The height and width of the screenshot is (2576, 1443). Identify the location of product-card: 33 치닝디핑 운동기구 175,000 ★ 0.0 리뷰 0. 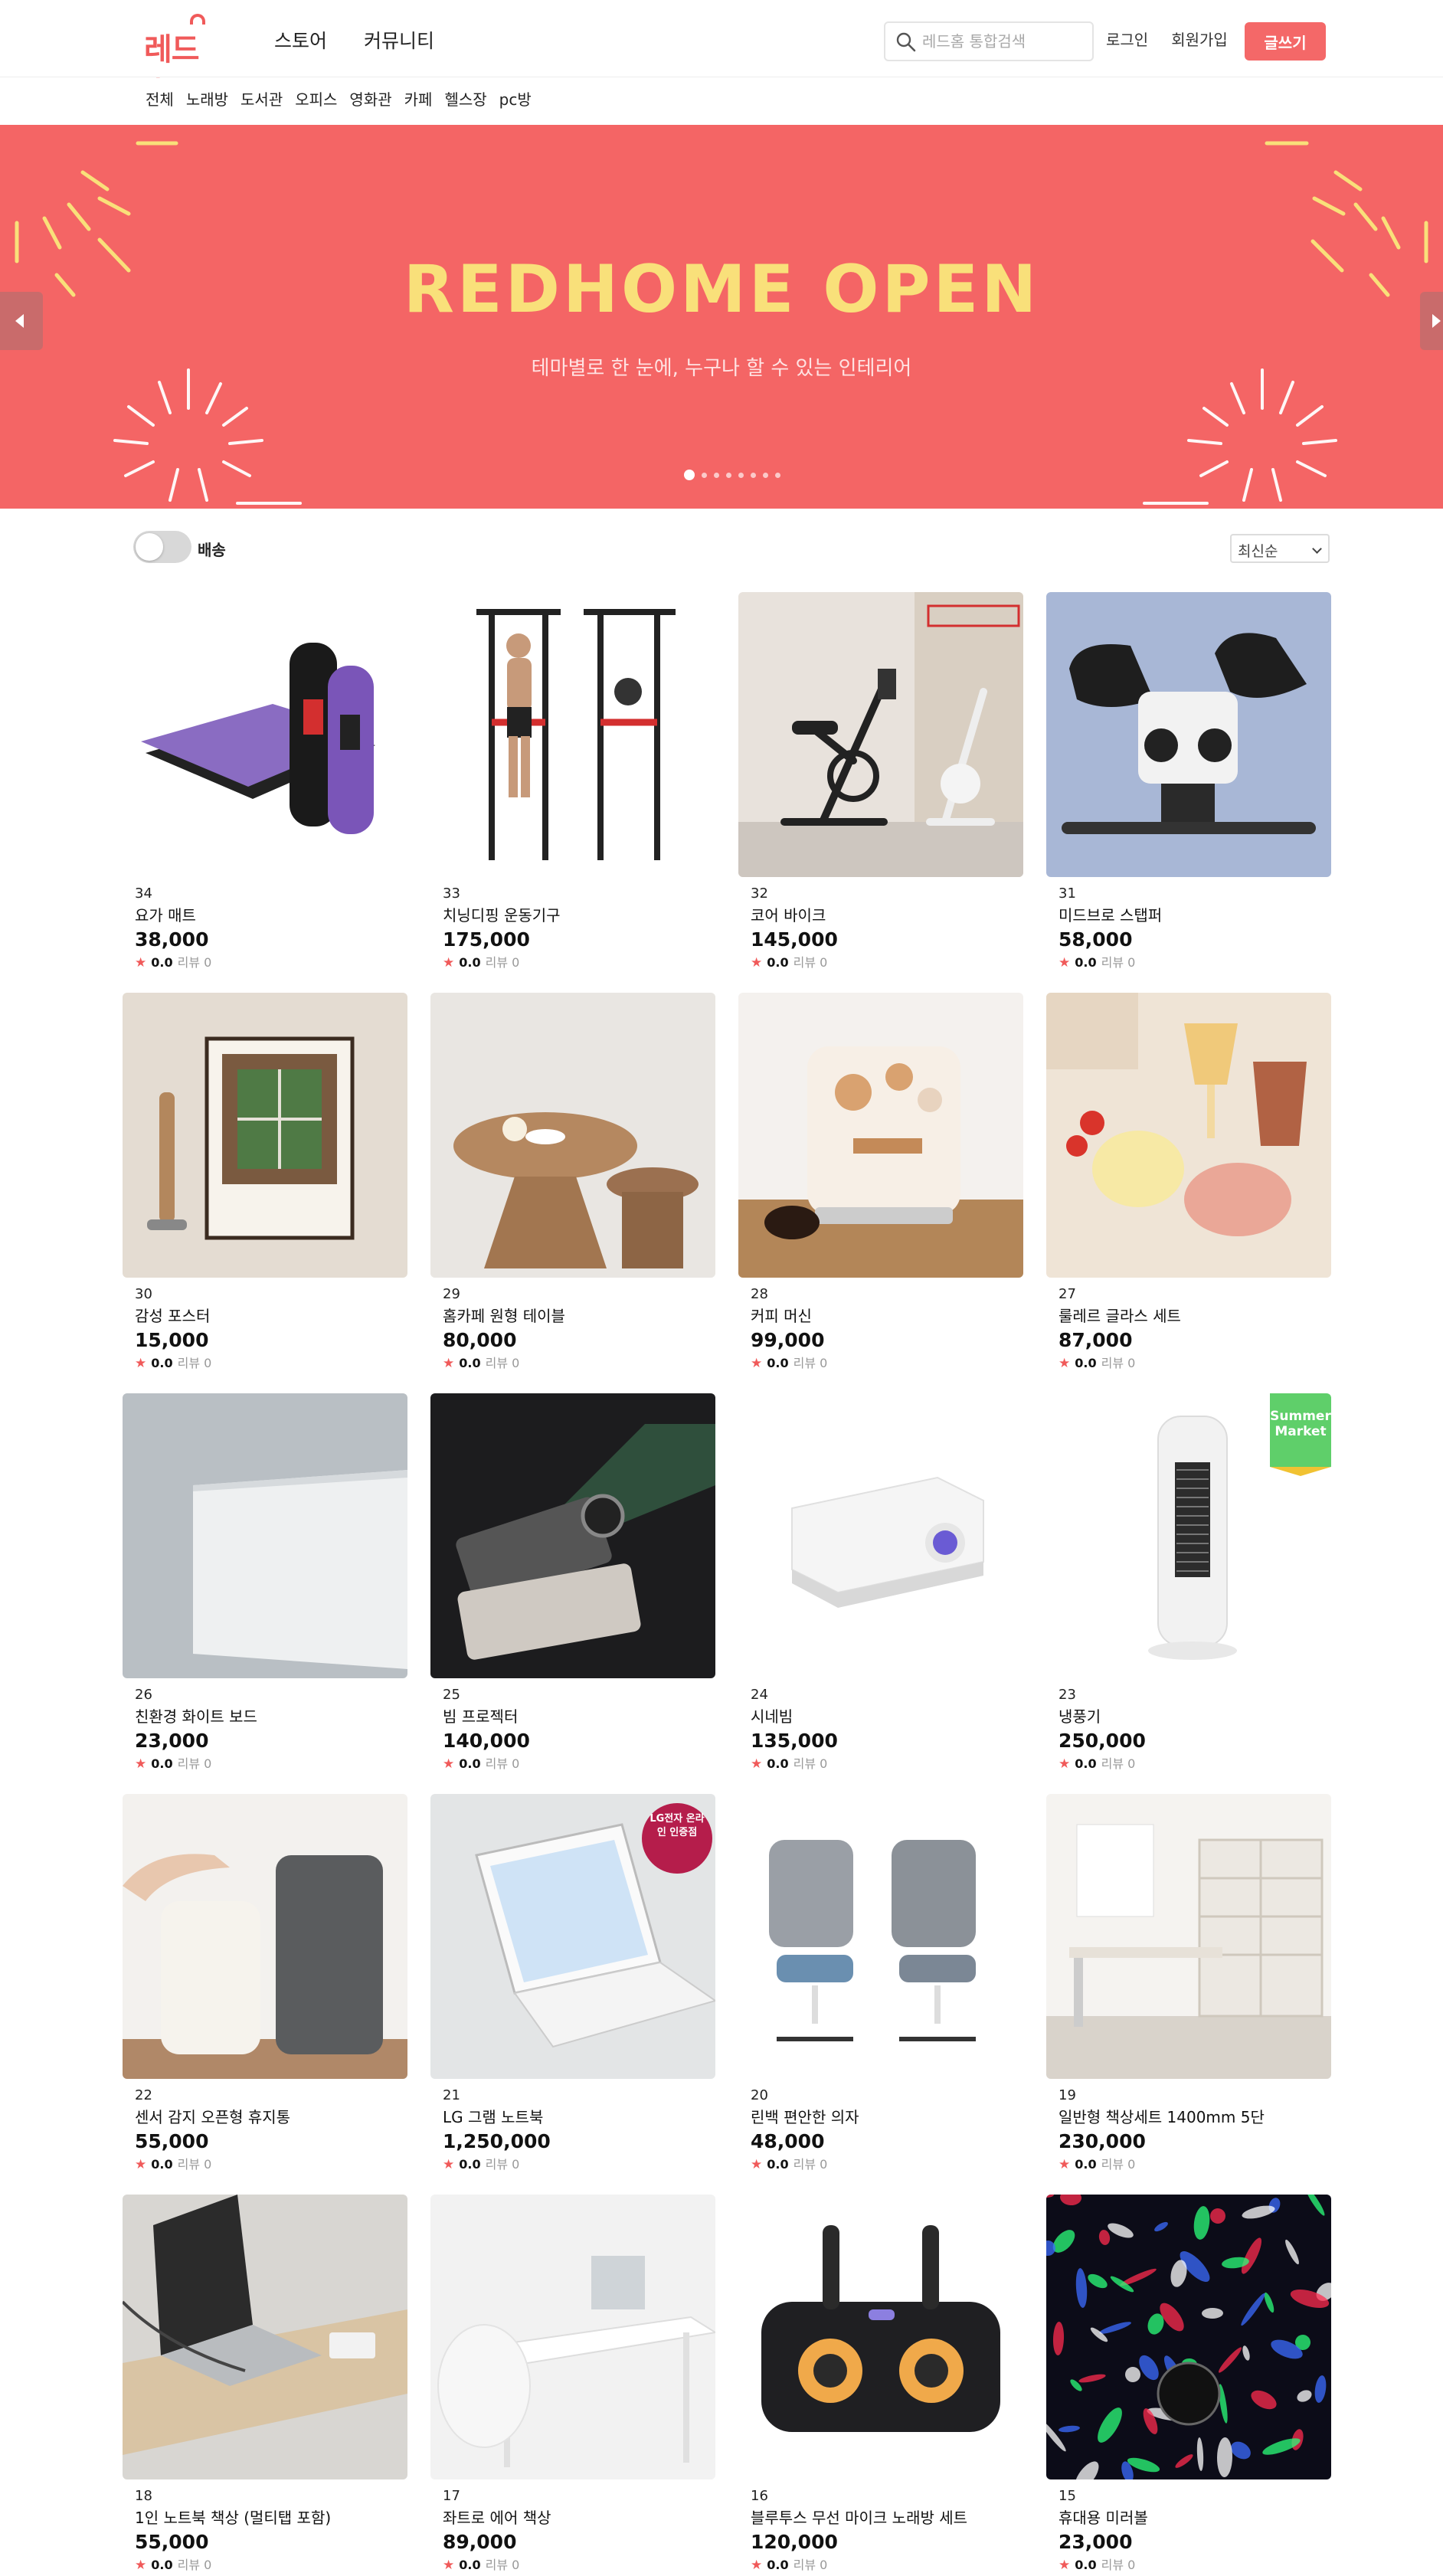
(572, 781).